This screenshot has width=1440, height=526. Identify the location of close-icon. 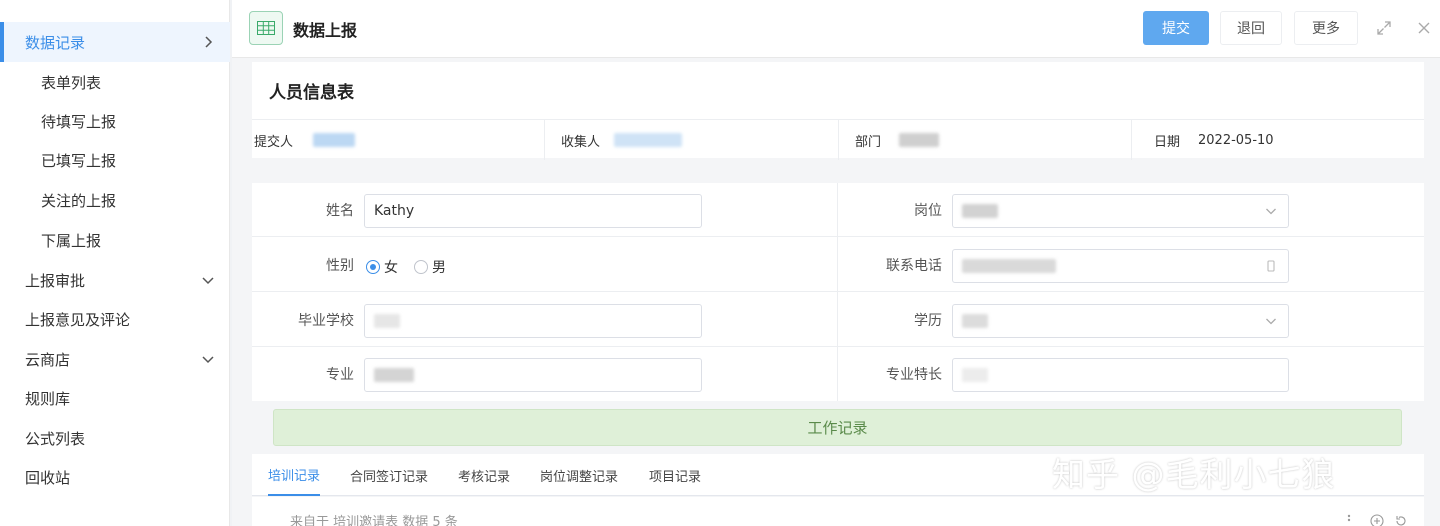
(1424, 28).